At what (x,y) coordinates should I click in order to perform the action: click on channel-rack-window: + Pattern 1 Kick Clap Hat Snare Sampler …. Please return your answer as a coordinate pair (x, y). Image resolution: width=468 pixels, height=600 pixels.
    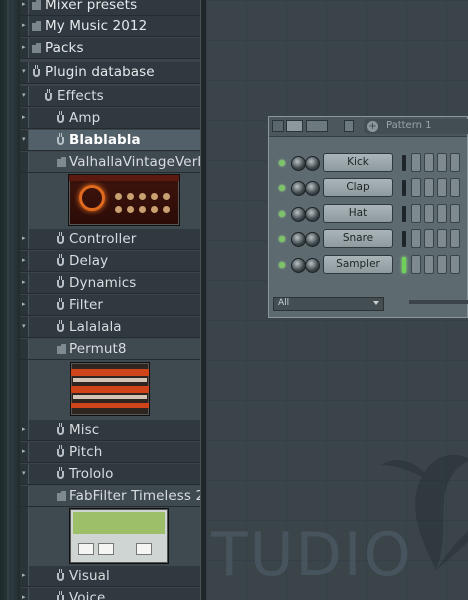
    Looking at the image, I should click on (368, 217).